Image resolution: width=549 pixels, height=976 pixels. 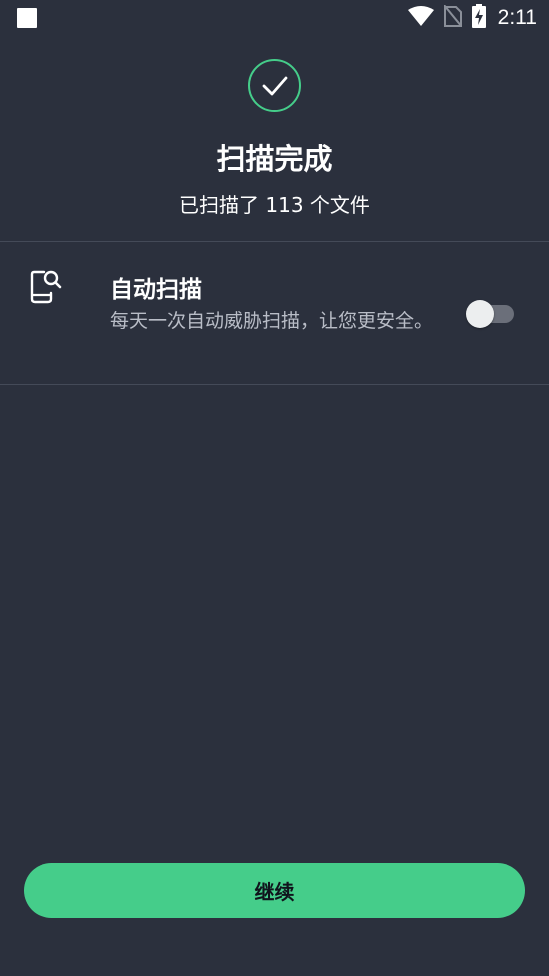 I want to click on phone-search-icon, so click(x=47, y=286).